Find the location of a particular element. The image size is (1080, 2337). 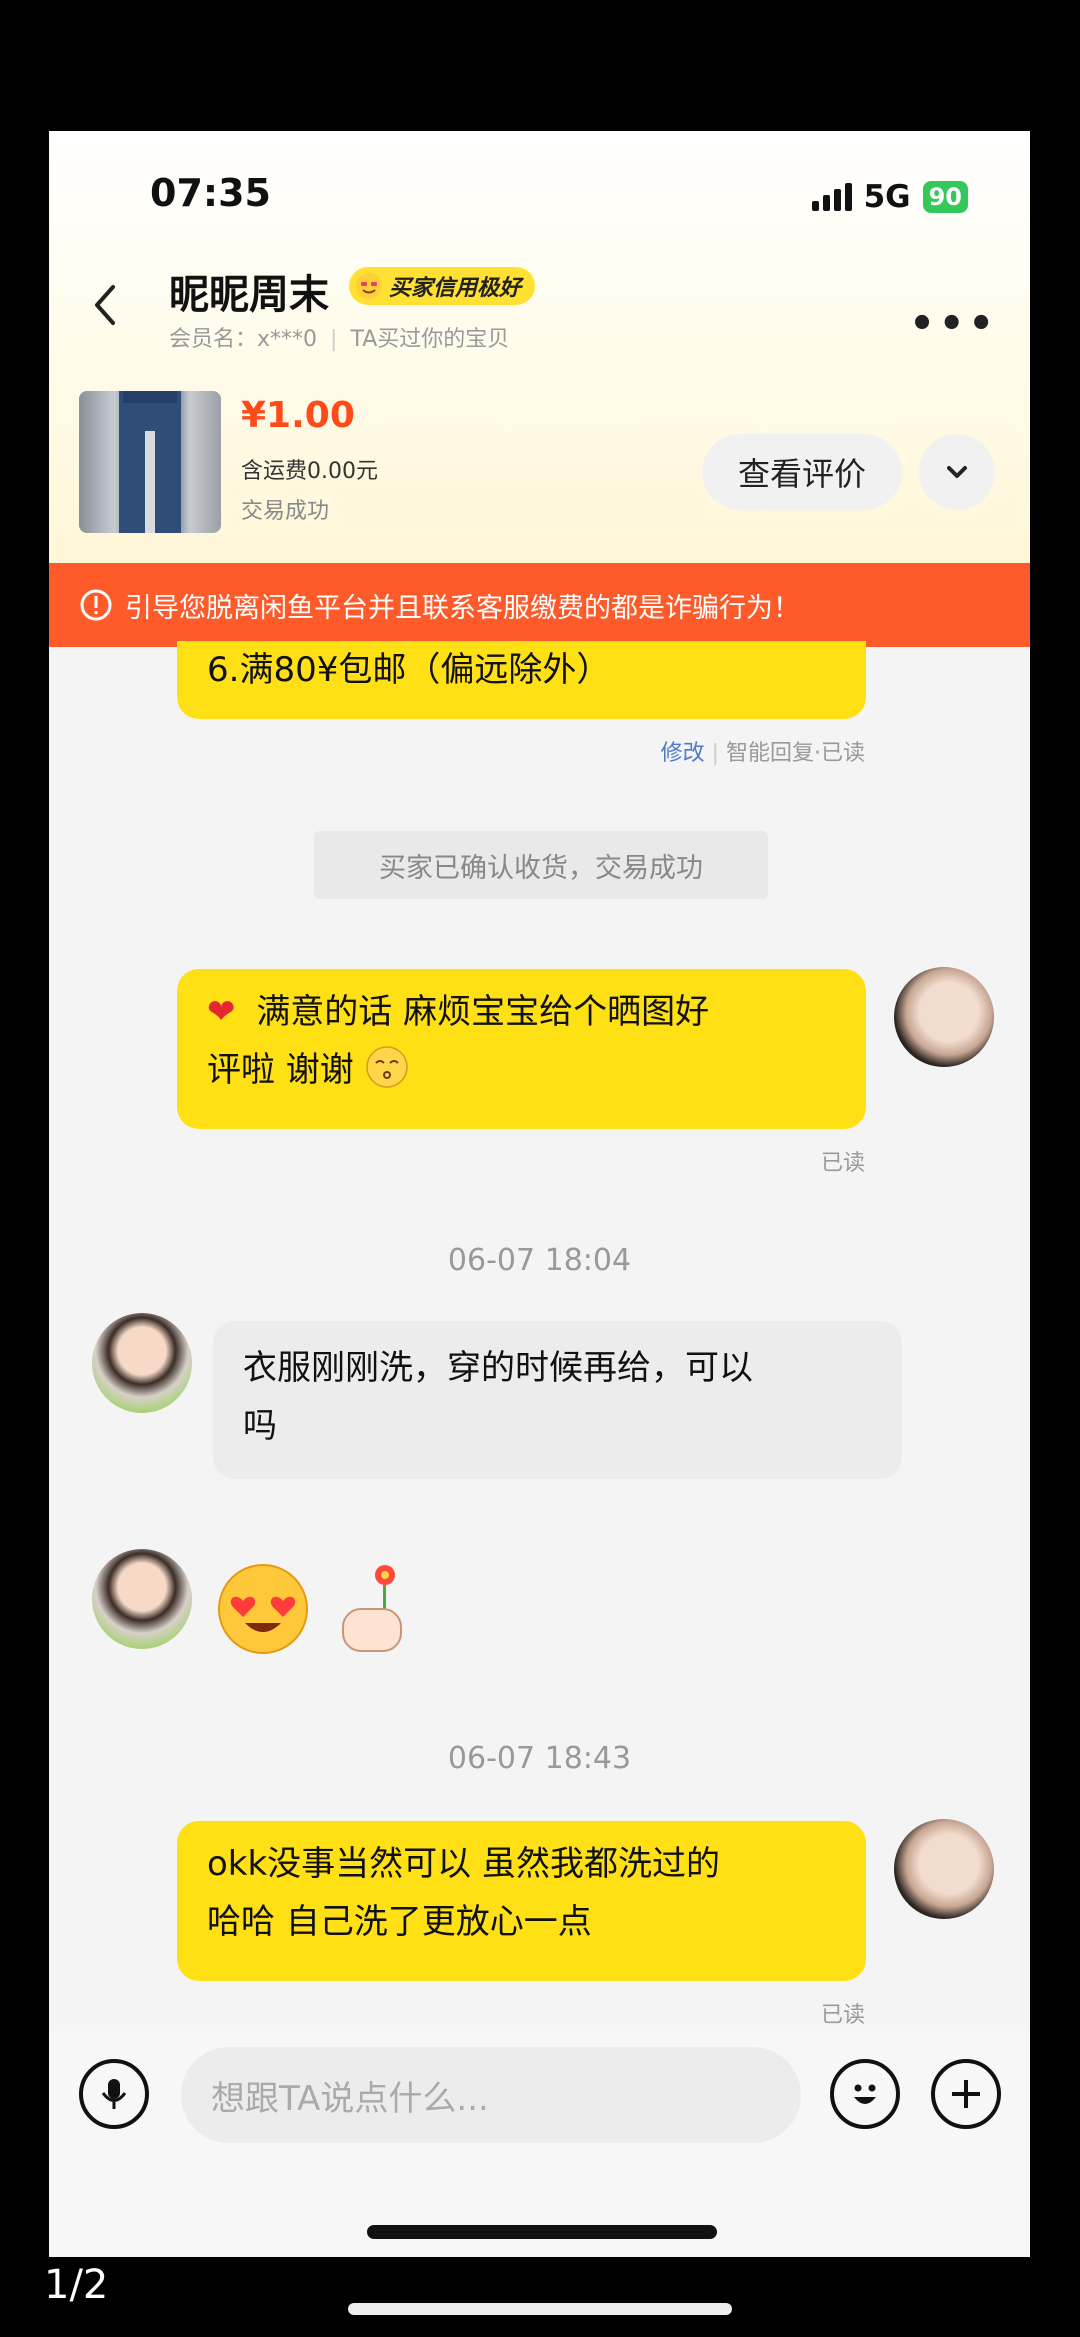

back-button is located at coordinates (107, 305).